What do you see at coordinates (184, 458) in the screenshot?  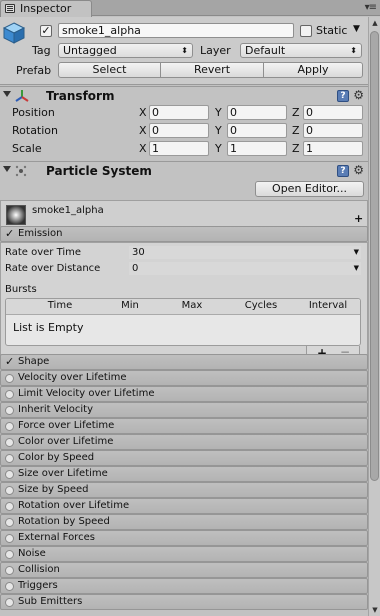 I see `module-color-by-speed-header: Color by Speed` at bounding box center [184, 458].